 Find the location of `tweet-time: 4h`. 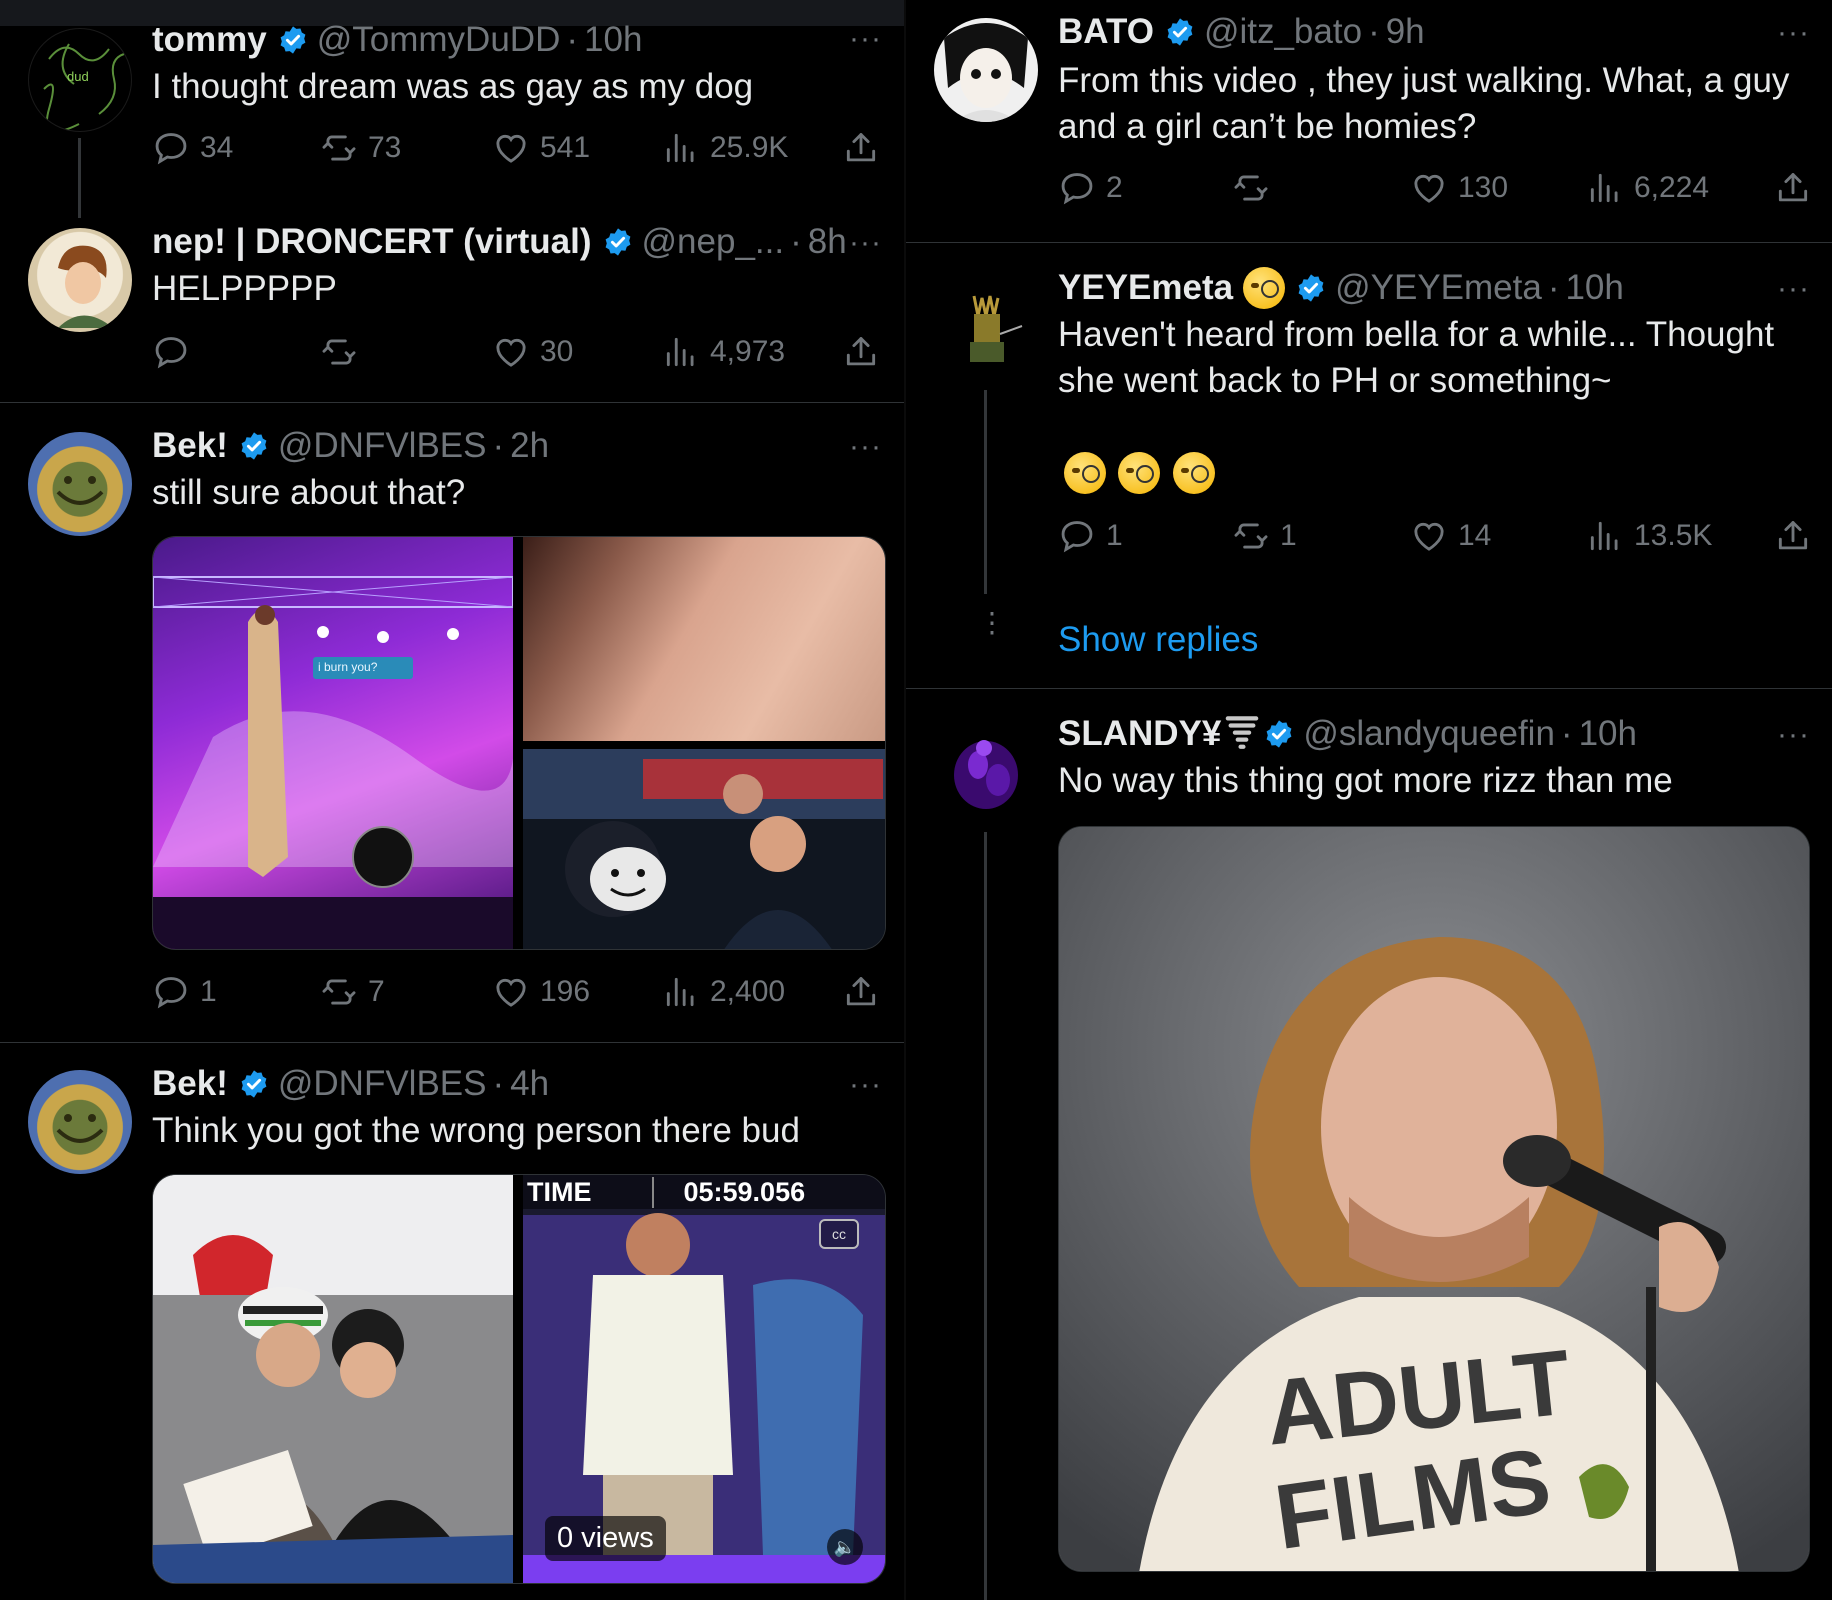

tweet-time: 4h is located at coordinates (529, 1084).